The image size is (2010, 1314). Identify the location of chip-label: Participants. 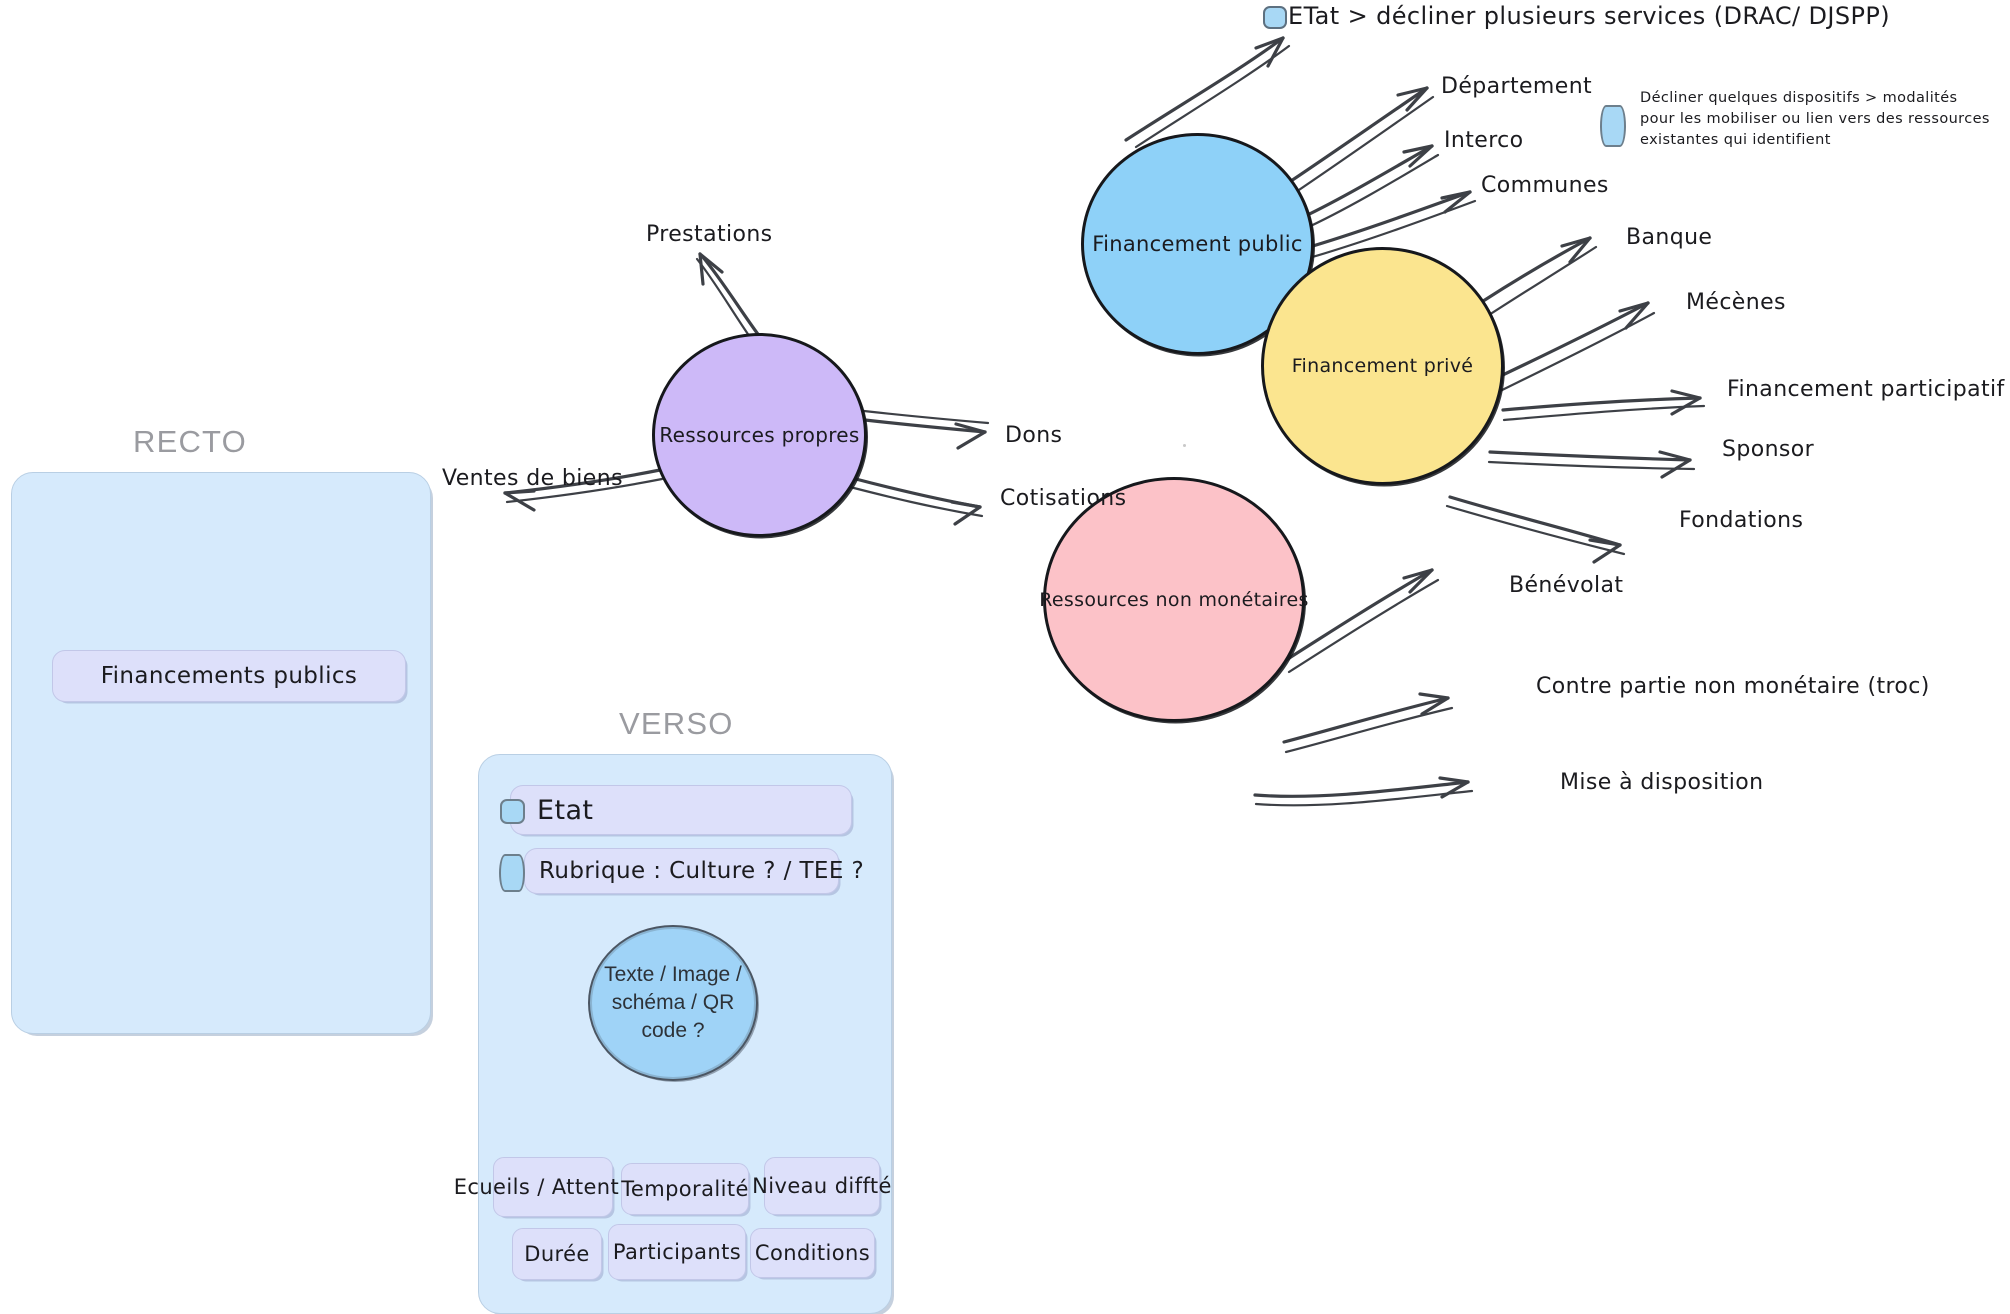
(677, 1251).